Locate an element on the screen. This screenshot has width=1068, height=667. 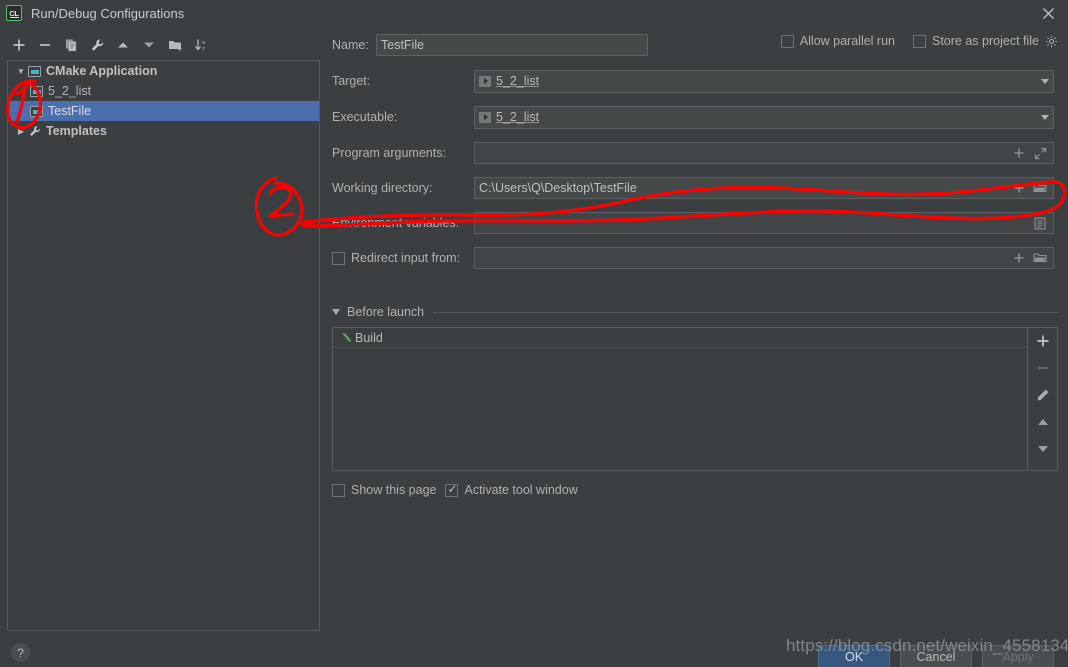
remove-task-button is located at coordinates (1043, 367).